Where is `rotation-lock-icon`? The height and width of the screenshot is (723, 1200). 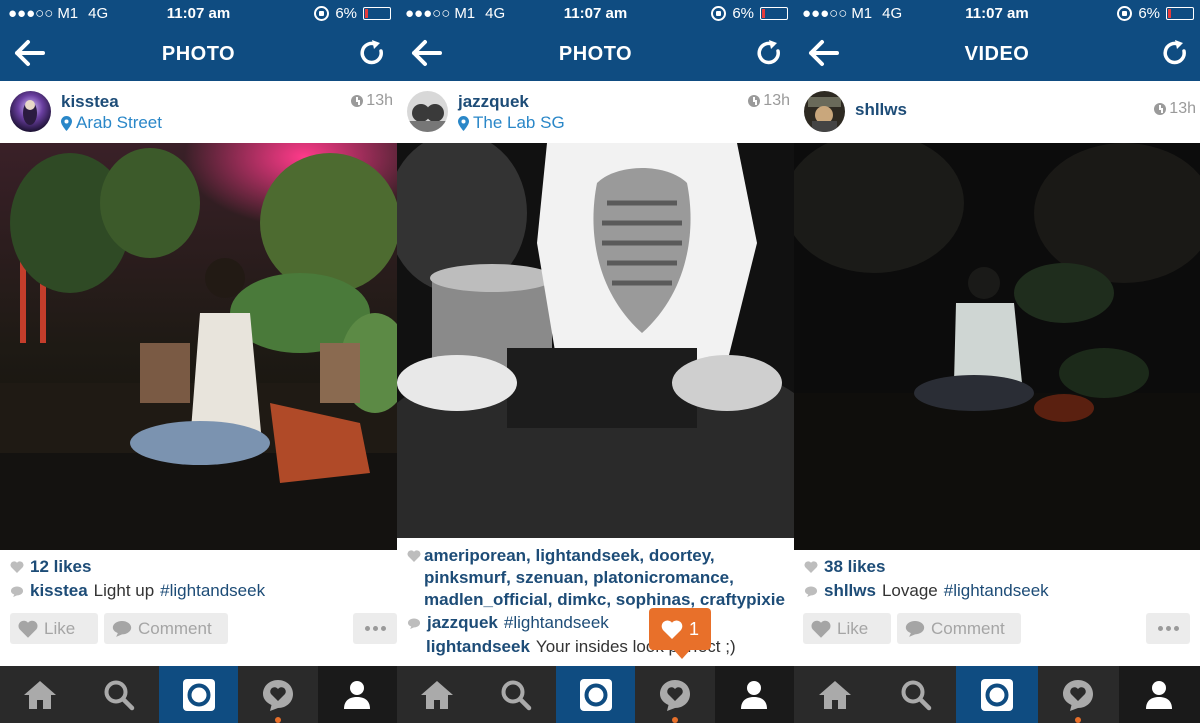
rotation-lock-icon is located at coordinates (1125, 13).